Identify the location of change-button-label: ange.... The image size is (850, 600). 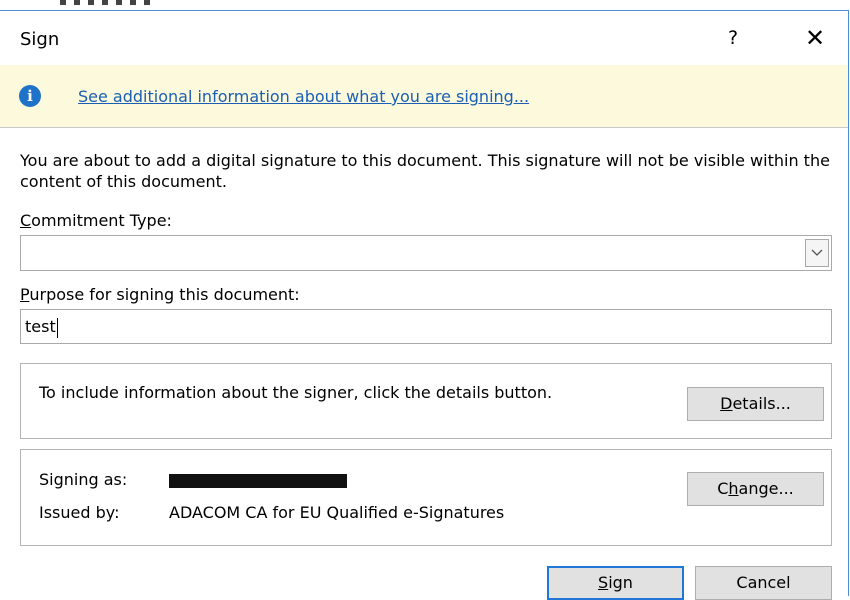
(766, 488).